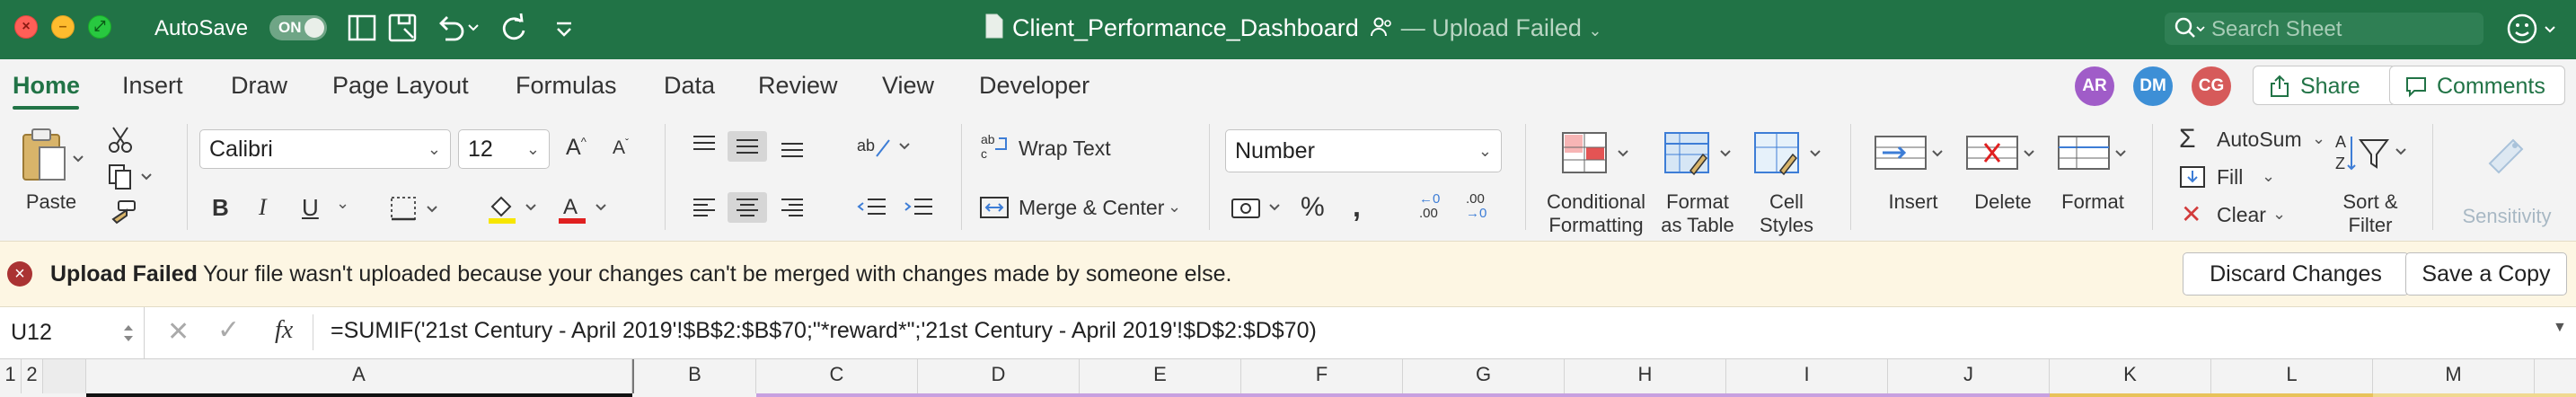 This screenshot has height=397, width=2576. I want to click on decrease-decimal-button: .00 →0, so click(1476, 206).